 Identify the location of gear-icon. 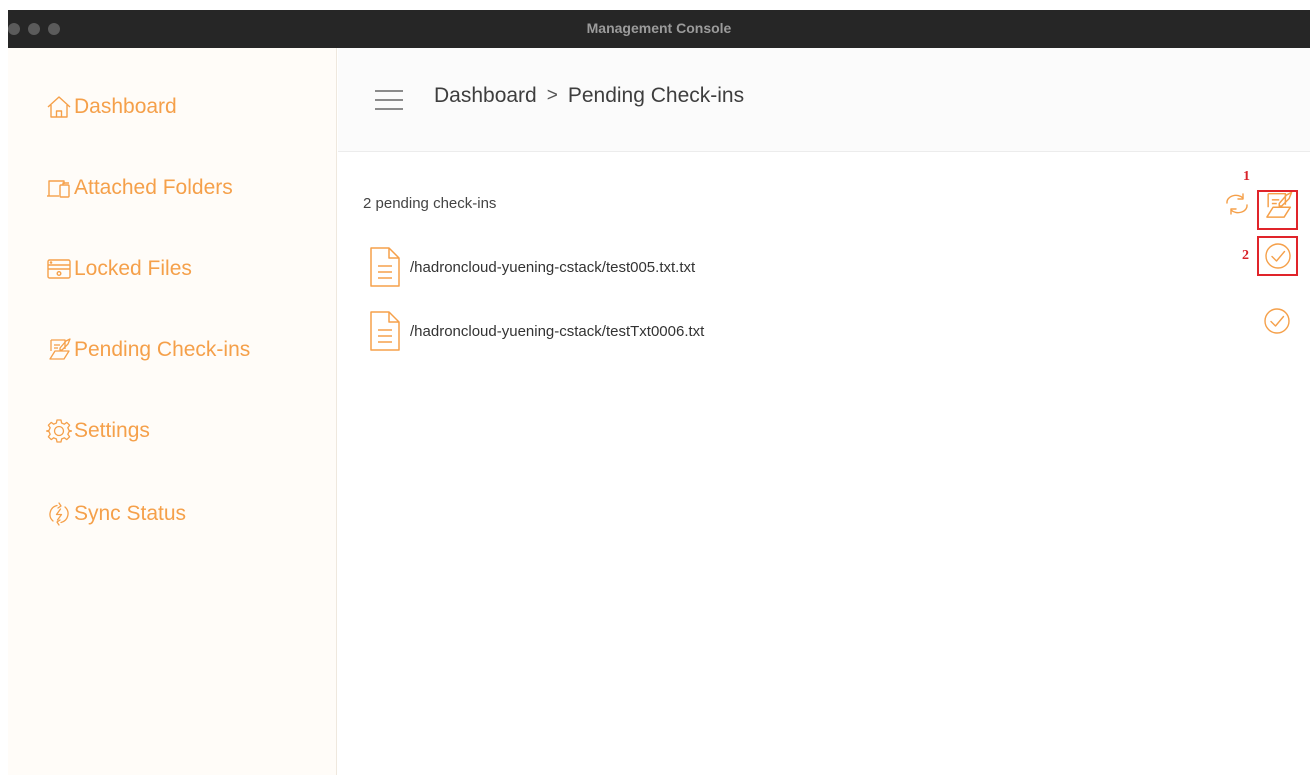
(59, 431).